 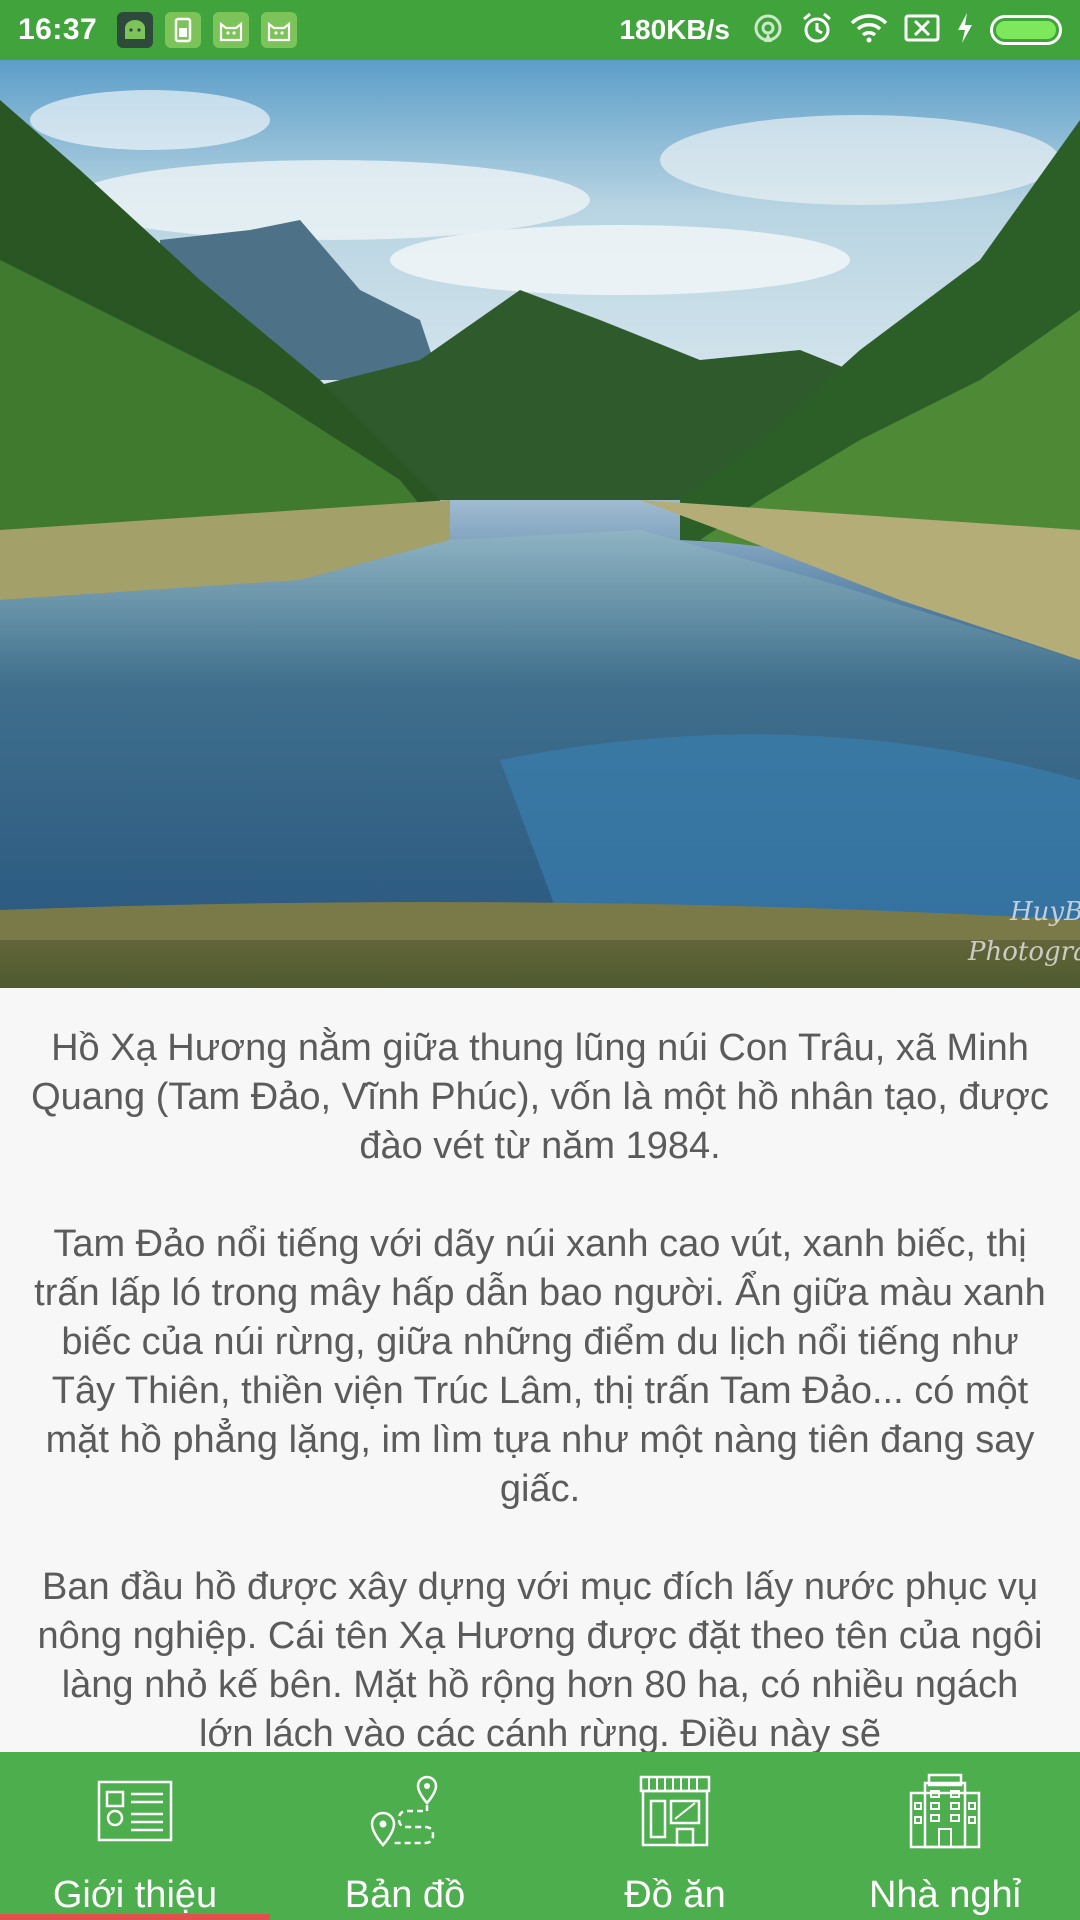 What do you see at coordinates (840, 30) in the screenshot?
I see `status-right: 180KB/s` at bounding box center [840, 30].